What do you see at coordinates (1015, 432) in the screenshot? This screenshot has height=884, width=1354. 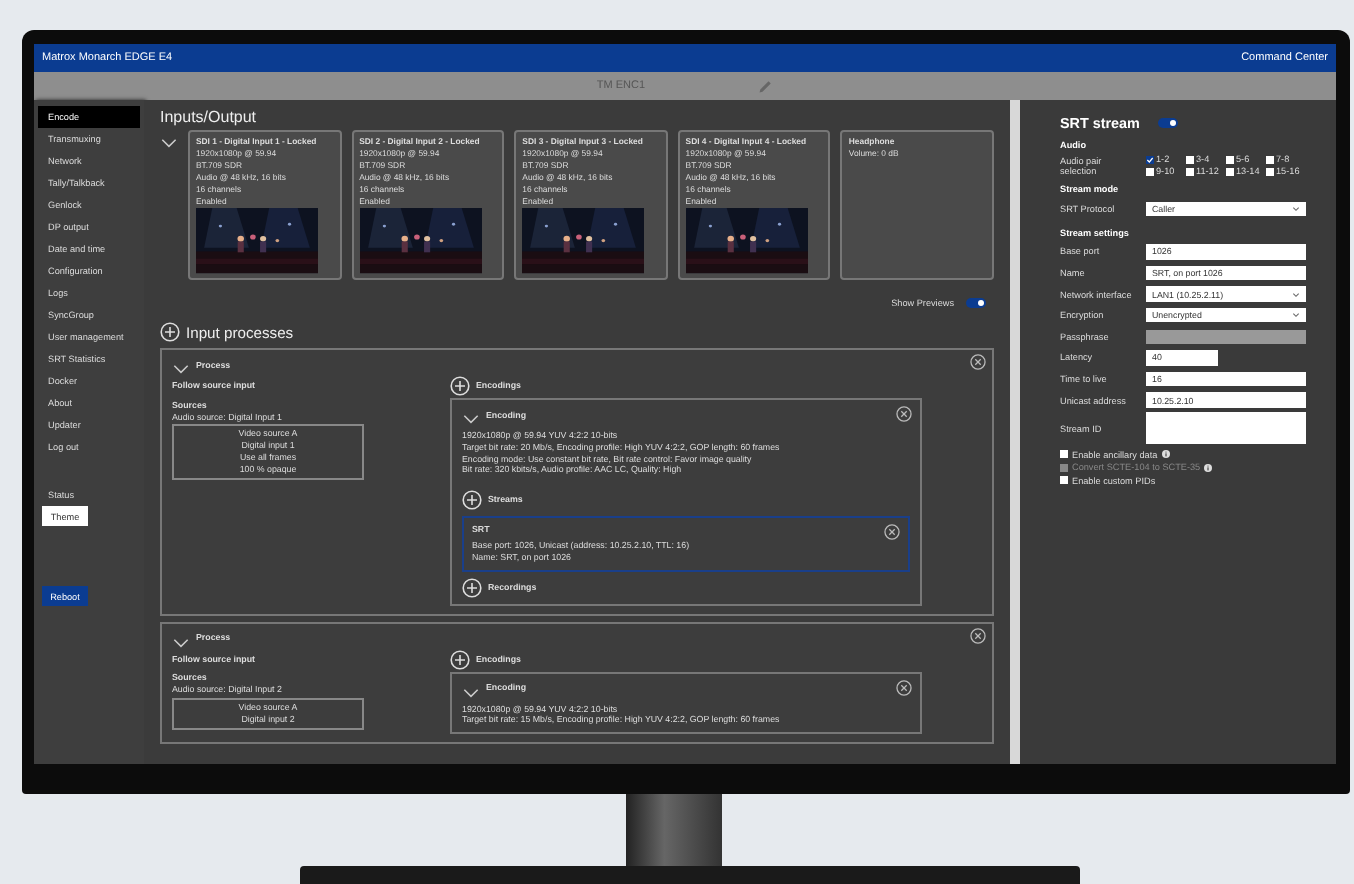 I see `scrollbar` at bounding box center [1015, 432].